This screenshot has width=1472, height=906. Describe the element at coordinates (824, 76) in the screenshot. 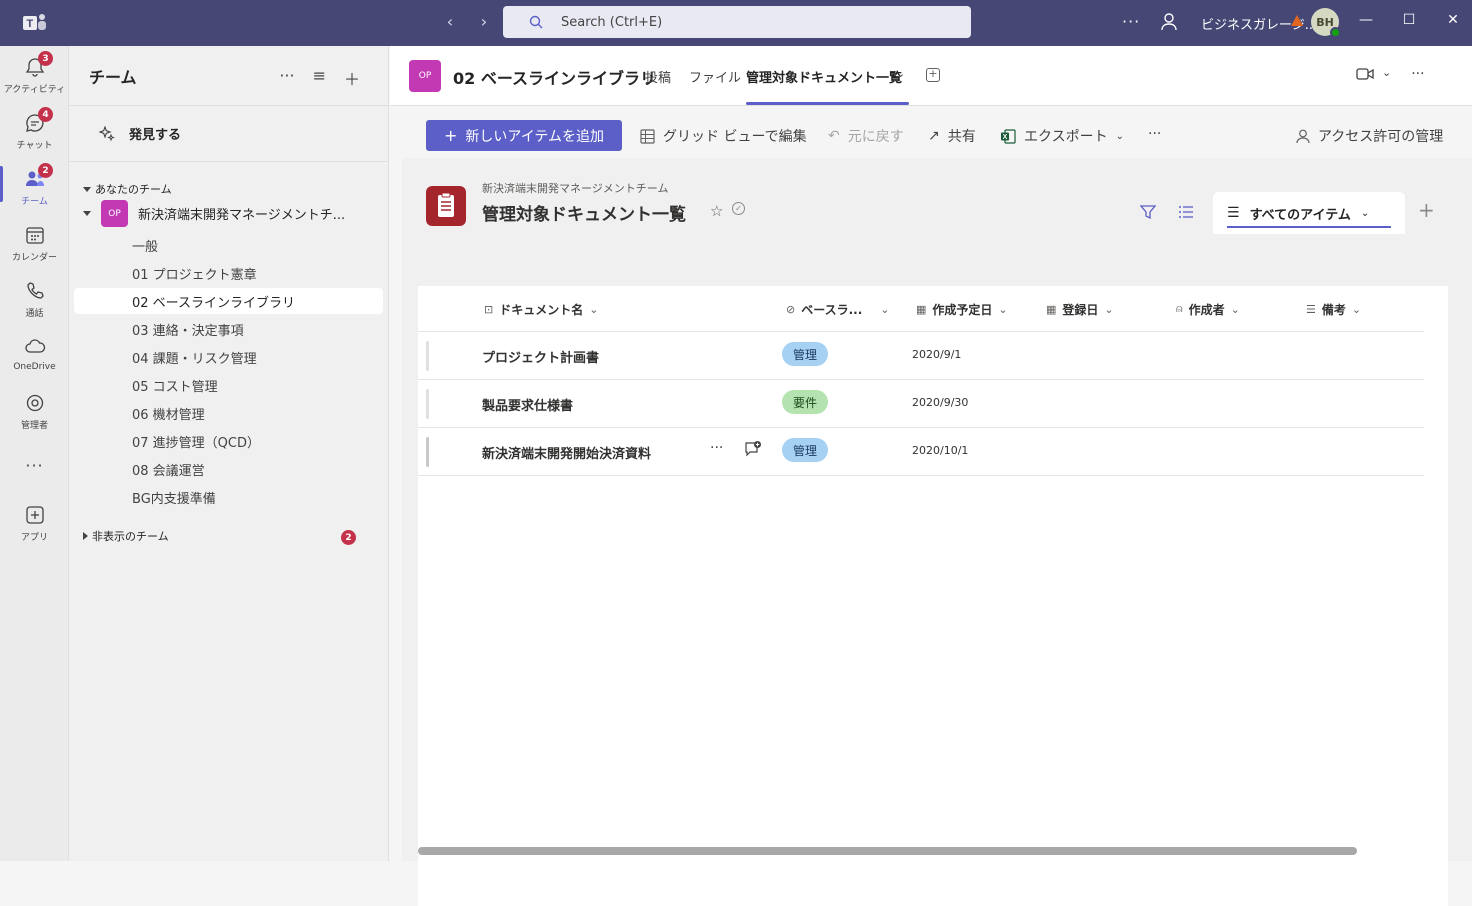

I see `tab-document-list: 管理対象ドキュメント一覧` at that location.